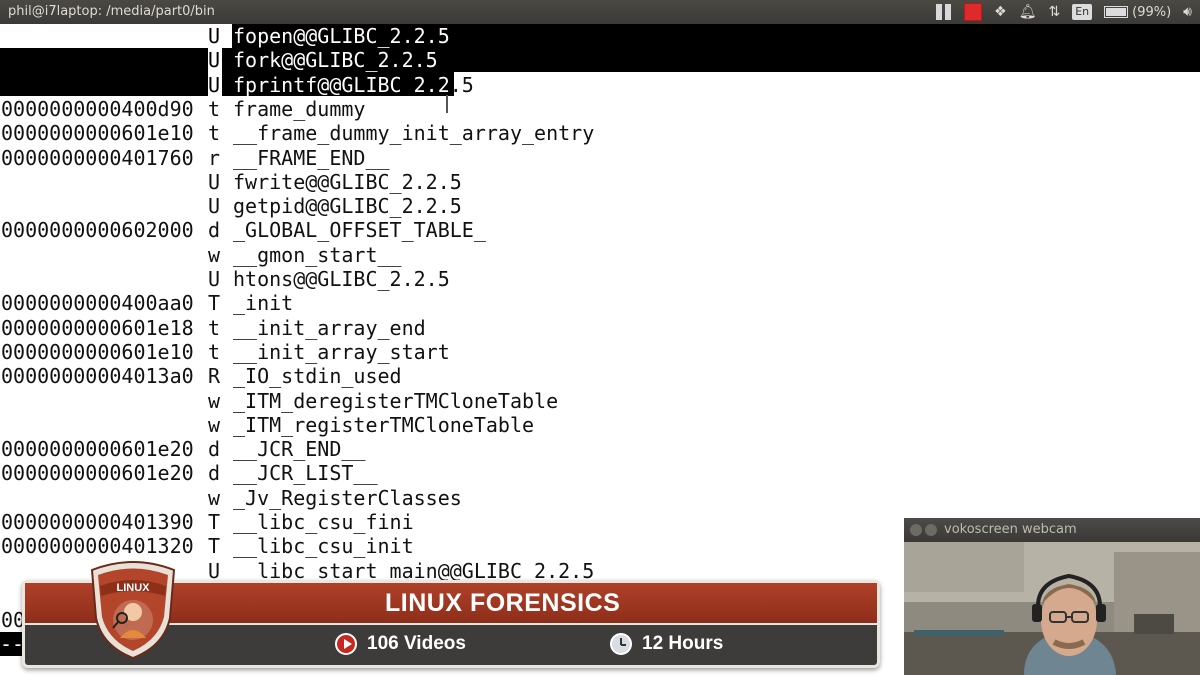 The width and height of the screenshot is (1200, 675). What do you see at coordinates (1054, 12) in the screenshot?
I see `network-arrows-icon: ⇅` at bounding box center [1054, 12].